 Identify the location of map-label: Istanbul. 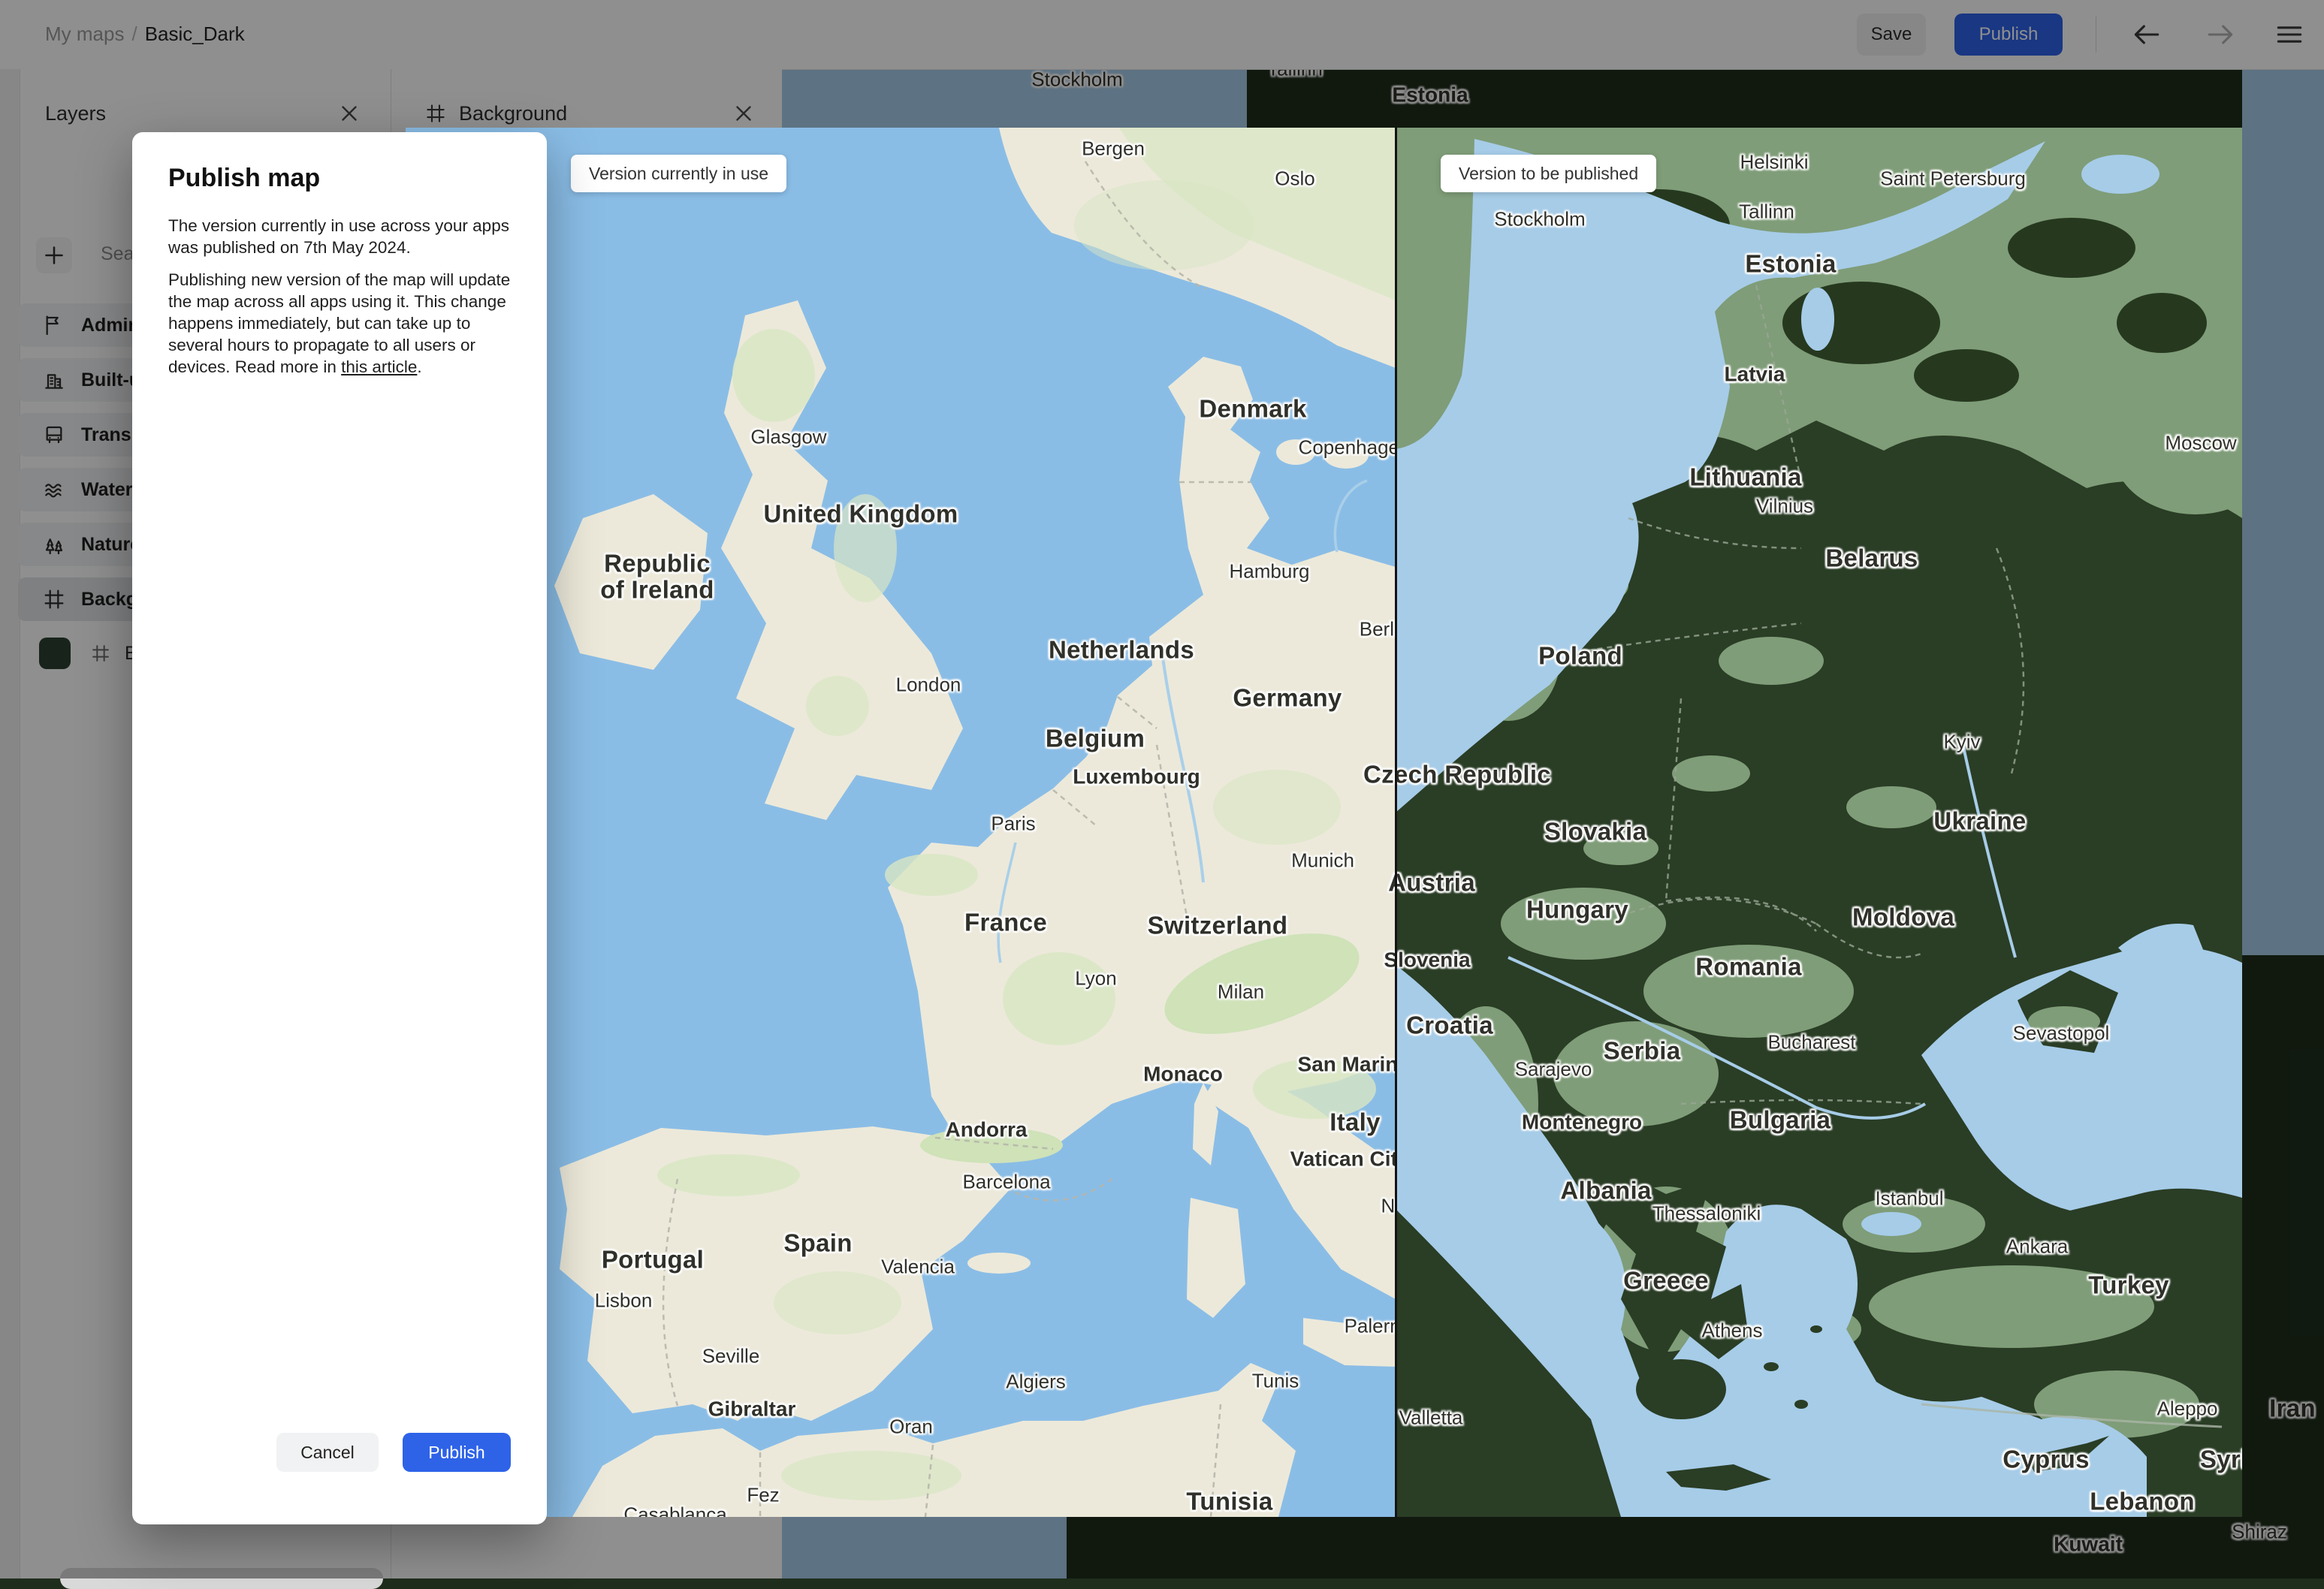
(1909, 1198).